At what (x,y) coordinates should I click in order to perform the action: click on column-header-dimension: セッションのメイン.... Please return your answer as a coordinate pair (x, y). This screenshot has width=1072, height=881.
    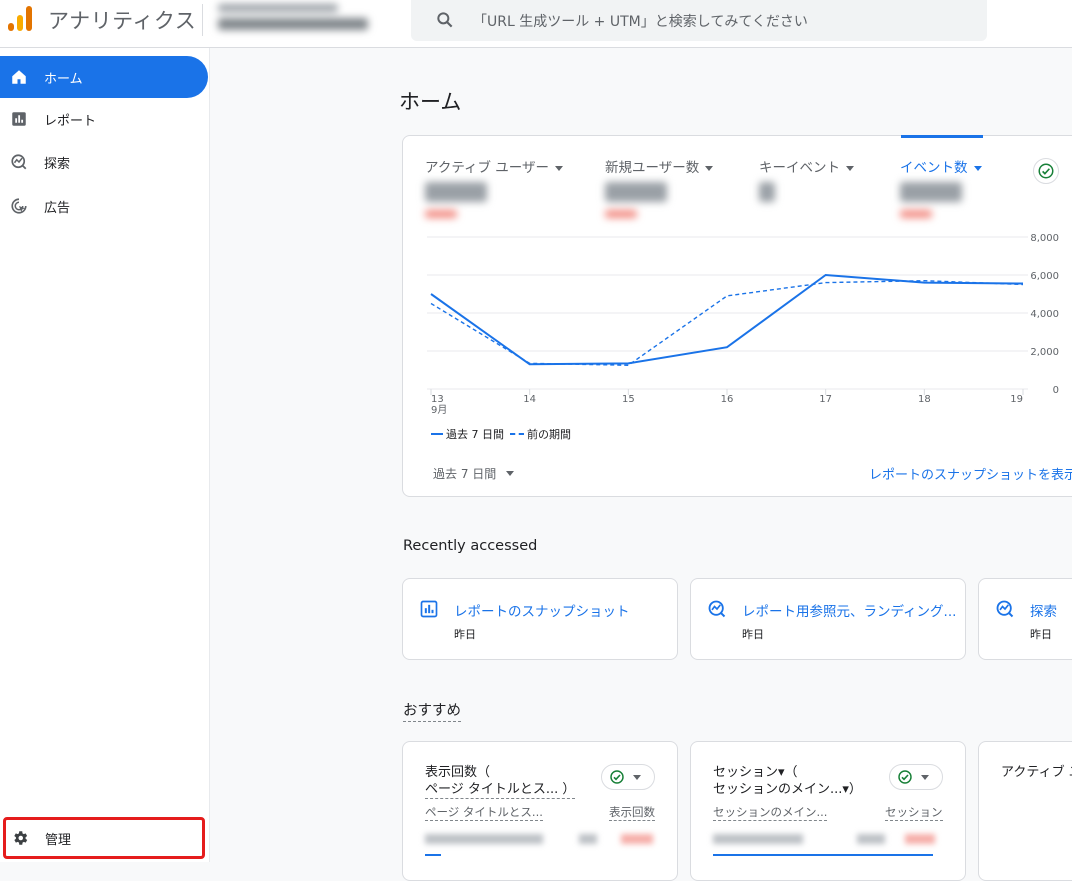
    Looking at the image, I should click on (770, 812).